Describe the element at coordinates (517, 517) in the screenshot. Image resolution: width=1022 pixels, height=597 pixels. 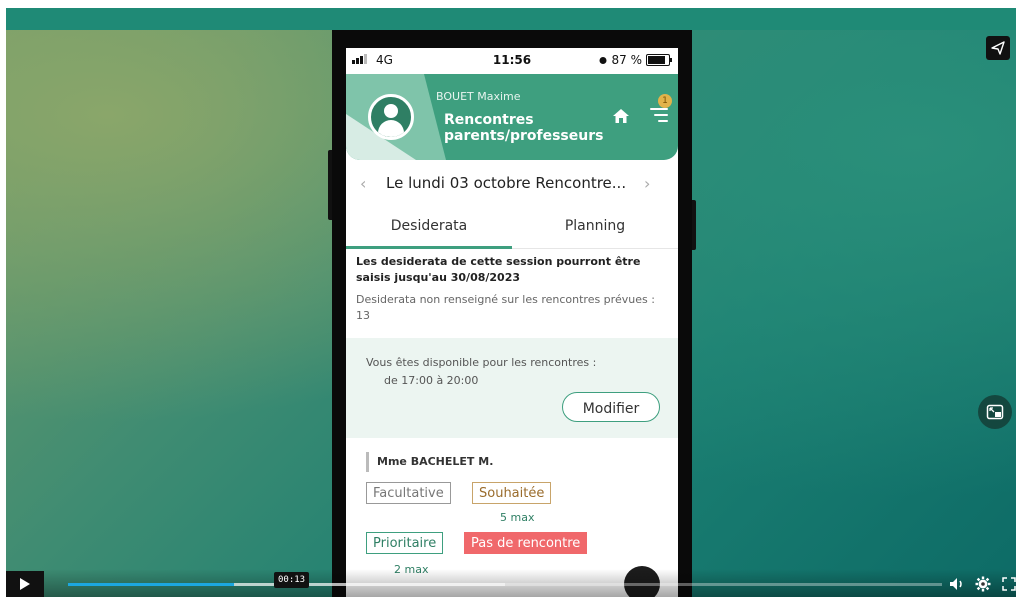
I see `souhaitee-max-label: 5 max` at that location.